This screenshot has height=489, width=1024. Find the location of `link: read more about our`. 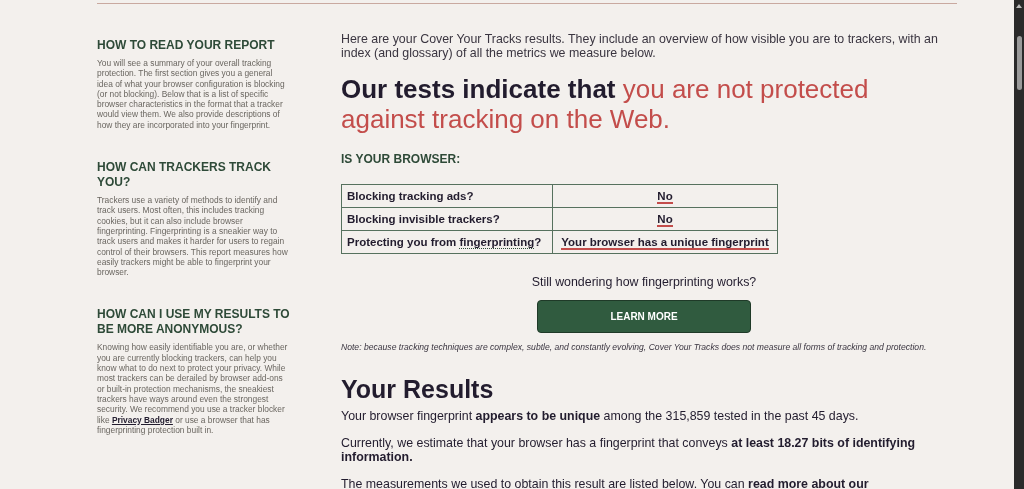

link: read more about our is located at coordinates (808, 482).